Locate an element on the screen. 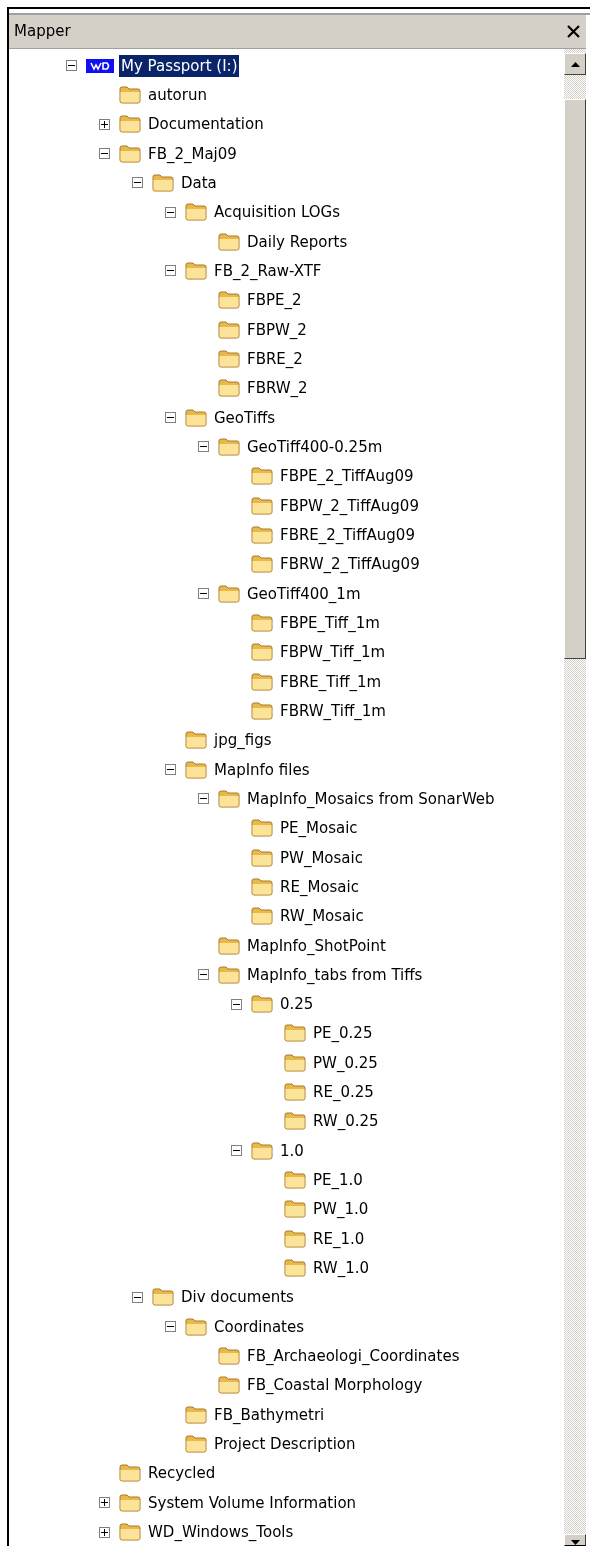 This screenshot has width=590, height=1546. tree-item: jpg_figs is located at coordinates (243, 740).